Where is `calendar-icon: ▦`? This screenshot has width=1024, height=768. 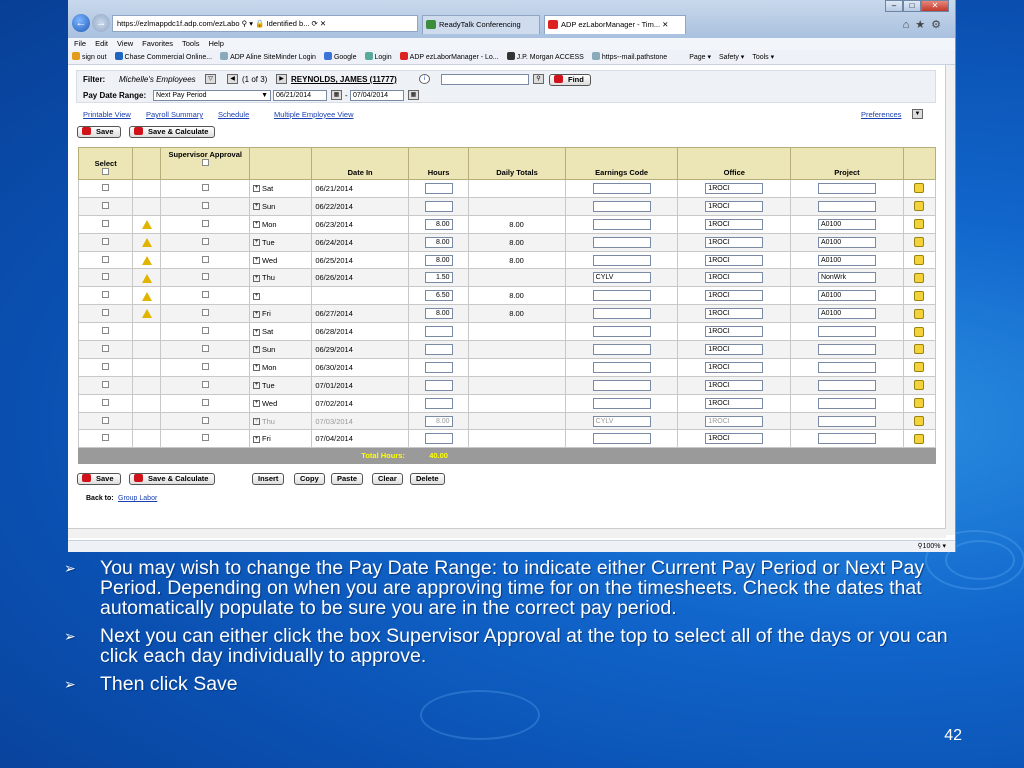 calendar-icon: ▦ is located at coordinates (336, 95).